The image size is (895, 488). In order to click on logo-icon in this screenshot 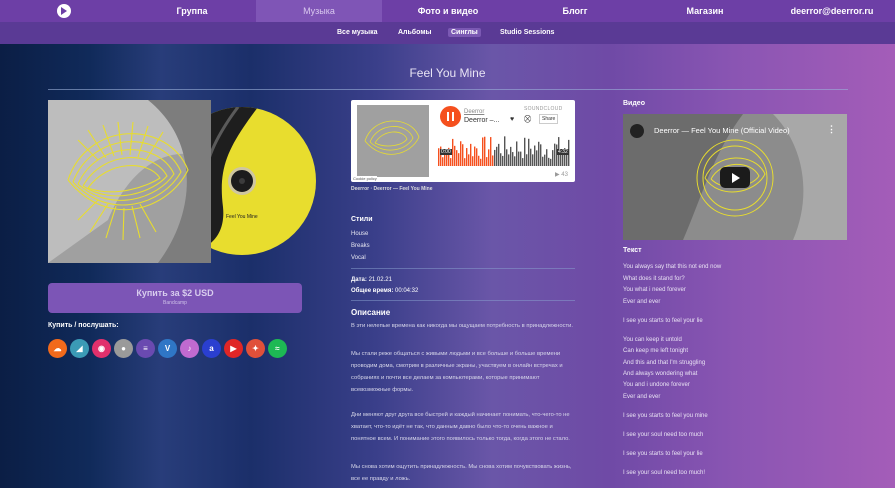, I will do `click(64, 11)`.